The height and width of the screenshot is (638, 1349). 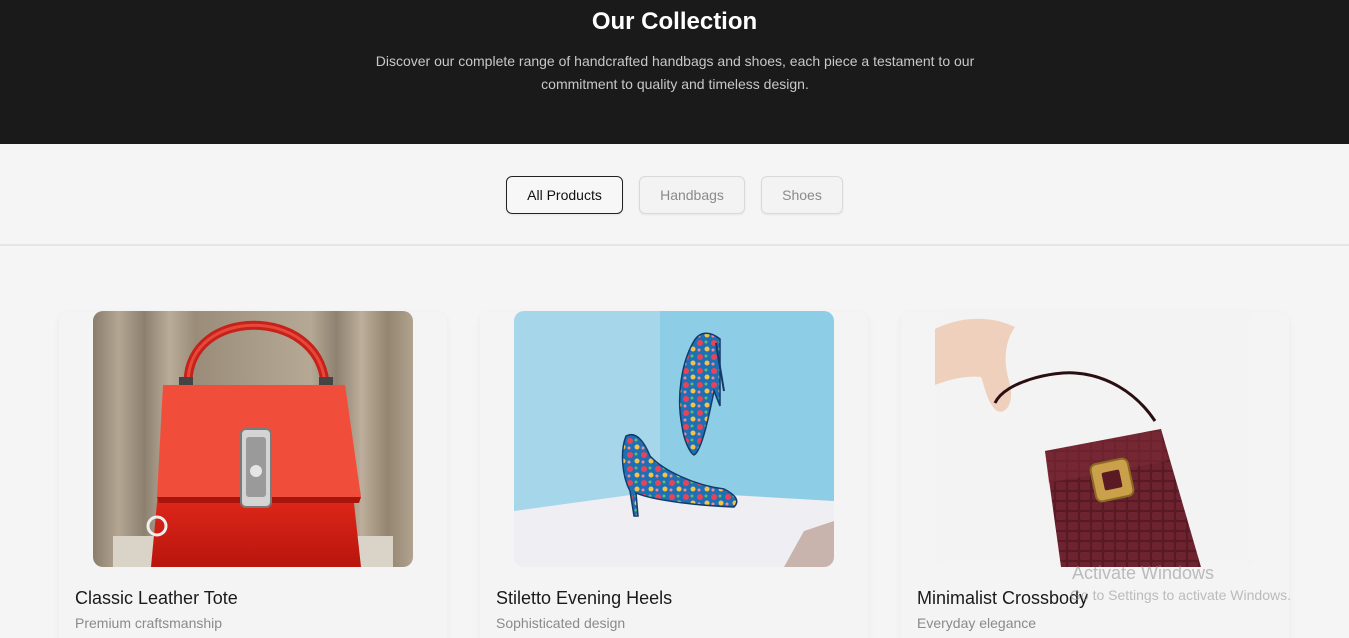 What do you see at coordinates (564, 195) in the screenshot?
I see `filter-all-products-button: All Products` at bounding box center [564, 195].